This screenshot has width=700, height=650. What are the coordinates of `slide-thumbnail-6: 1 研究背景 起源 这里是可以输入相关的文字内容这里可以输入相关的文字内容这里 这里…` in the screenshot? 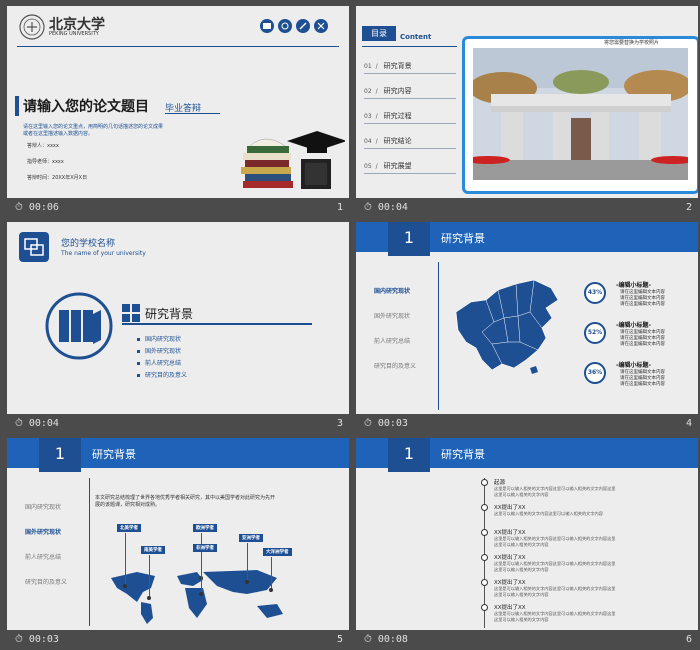 It's located at (527, 534).